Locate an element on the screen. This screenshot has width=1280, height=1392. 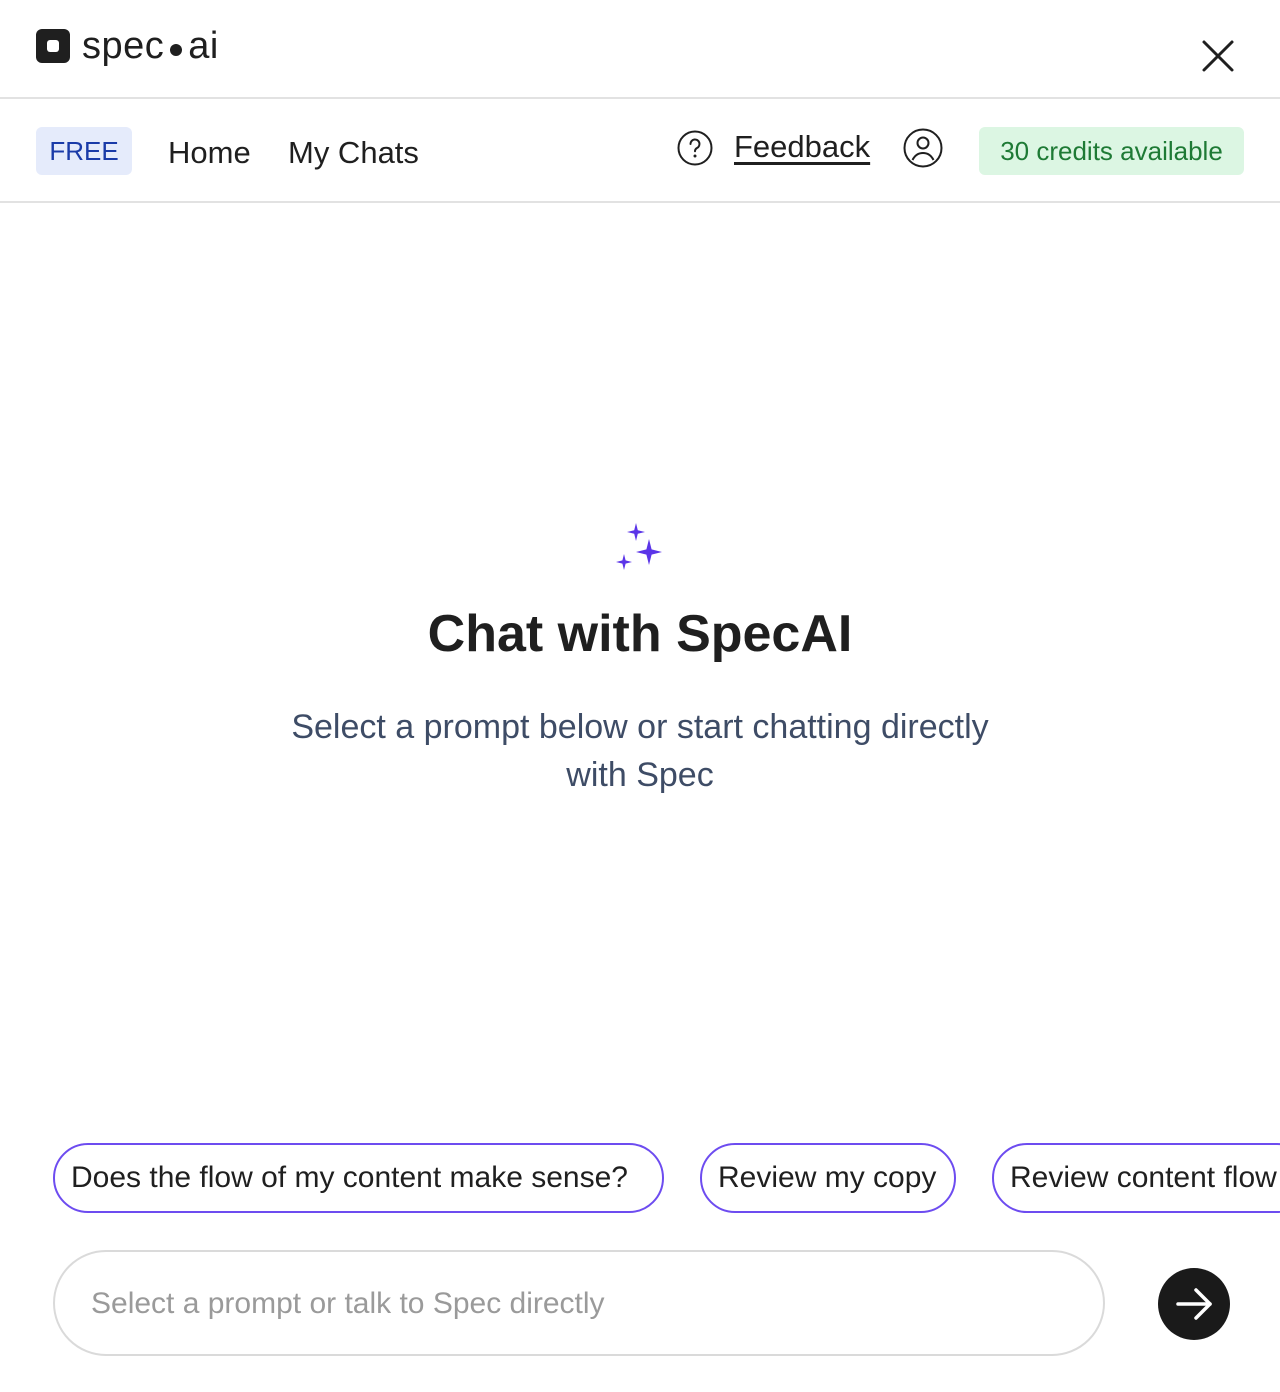
brand-name-left: spec is located at coordinates (123, 46).